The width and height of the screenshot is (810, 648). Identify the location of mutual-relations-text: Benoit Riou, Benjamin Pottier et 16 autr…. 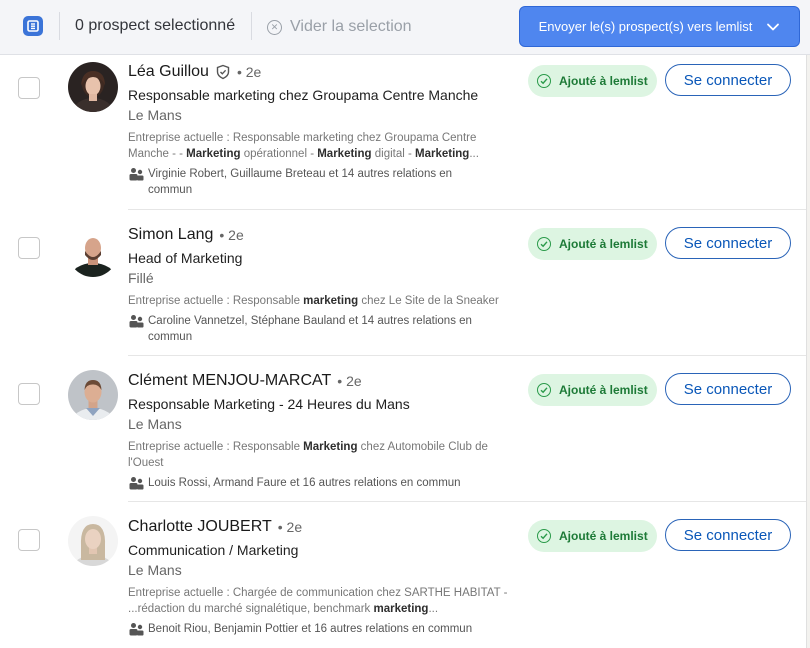
(310, 629).